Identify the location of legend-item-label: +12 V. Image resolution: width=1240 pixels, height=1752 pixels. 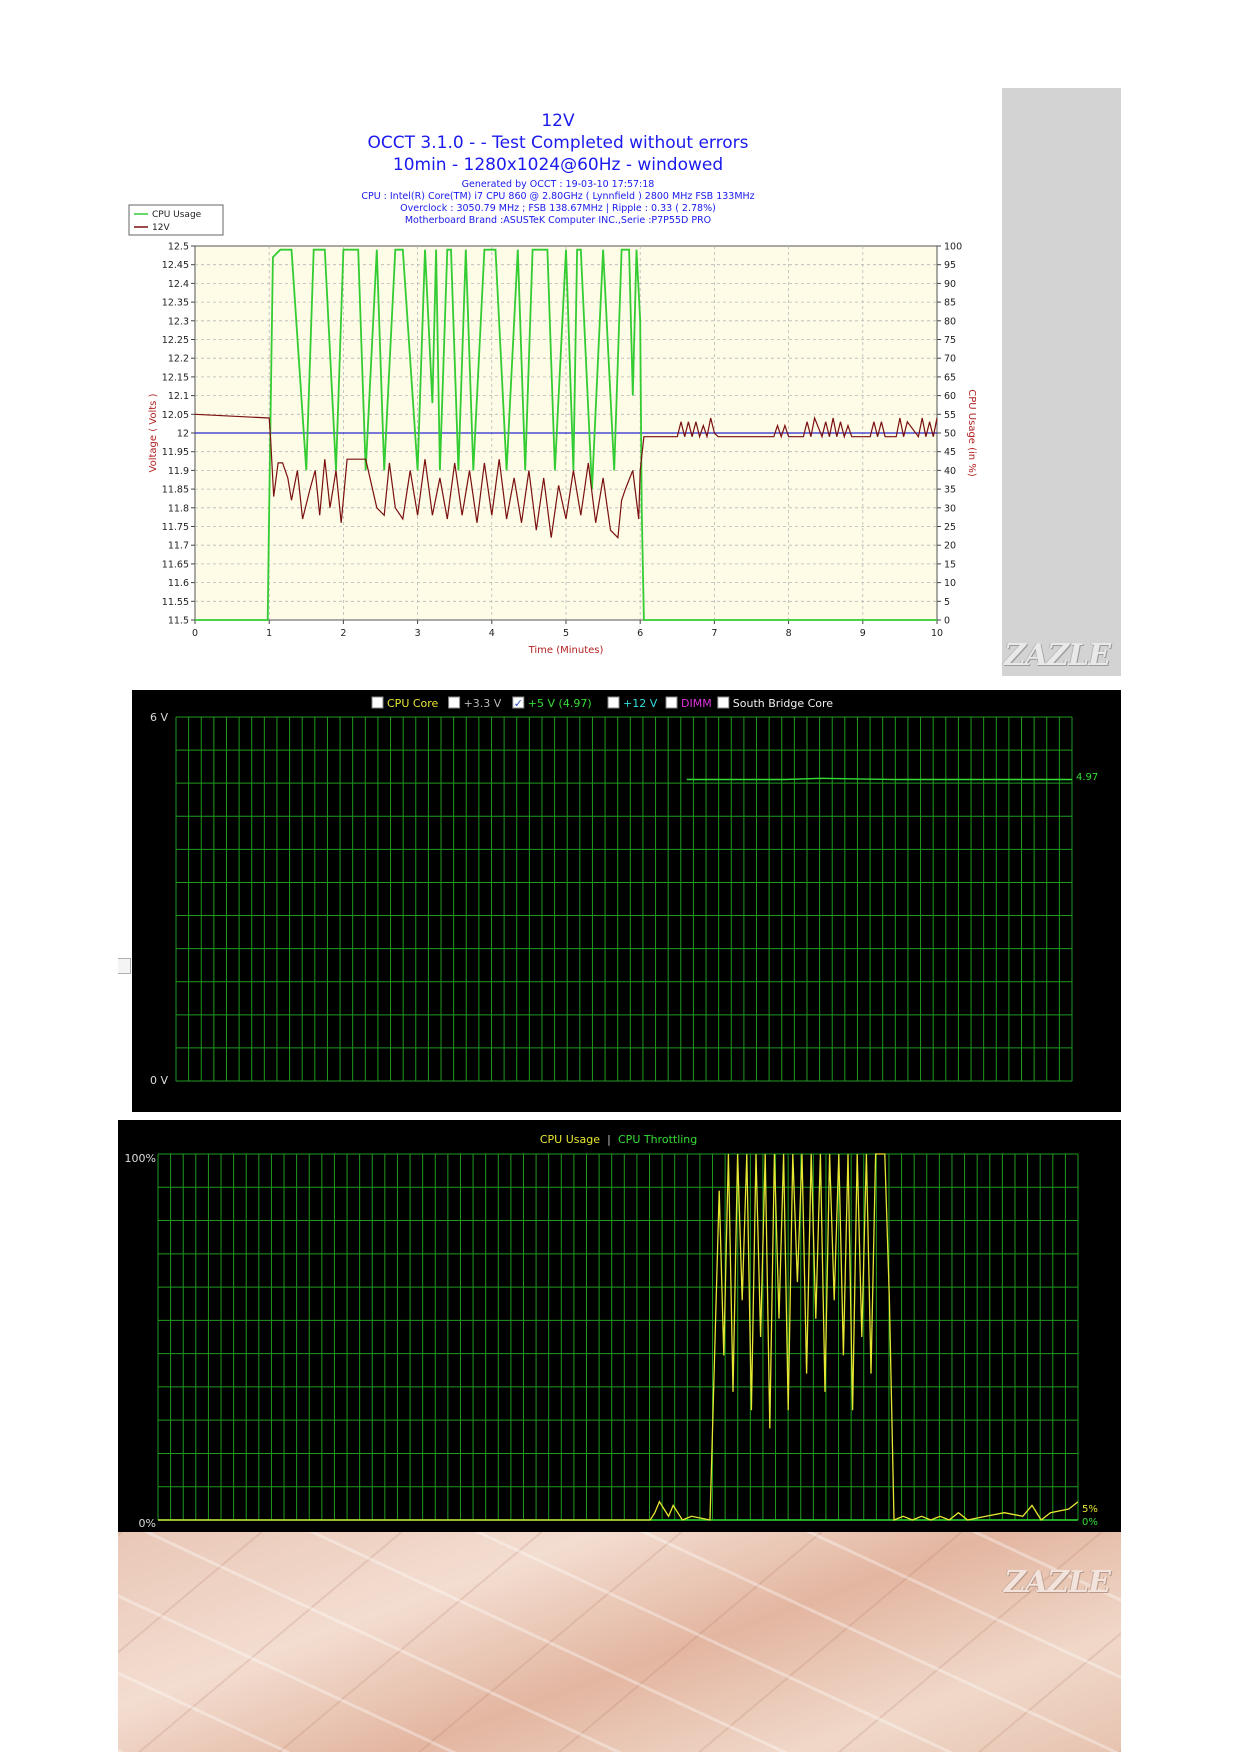
(640, 703).